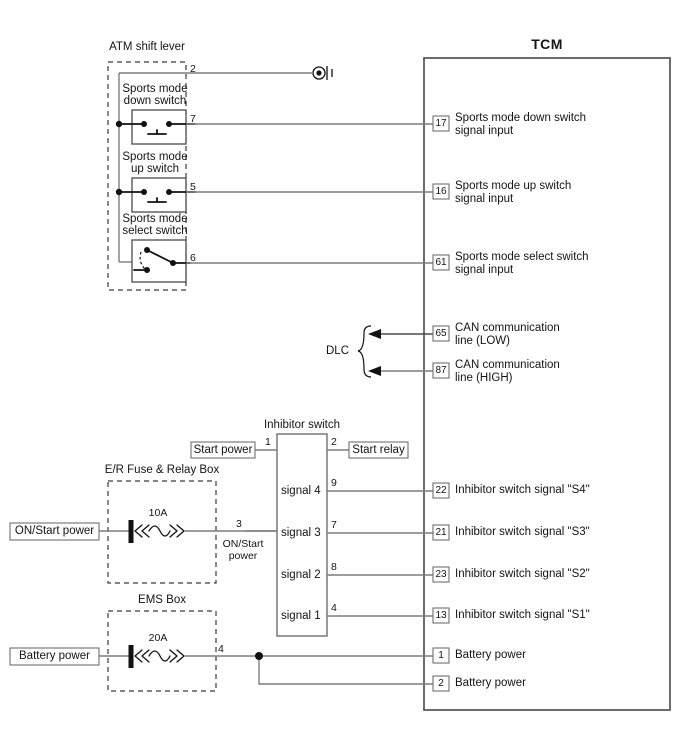 This screenshot has width=700, height=753. I want to click on tcm-pin-desc-1: Battery power, so click(490, 655).